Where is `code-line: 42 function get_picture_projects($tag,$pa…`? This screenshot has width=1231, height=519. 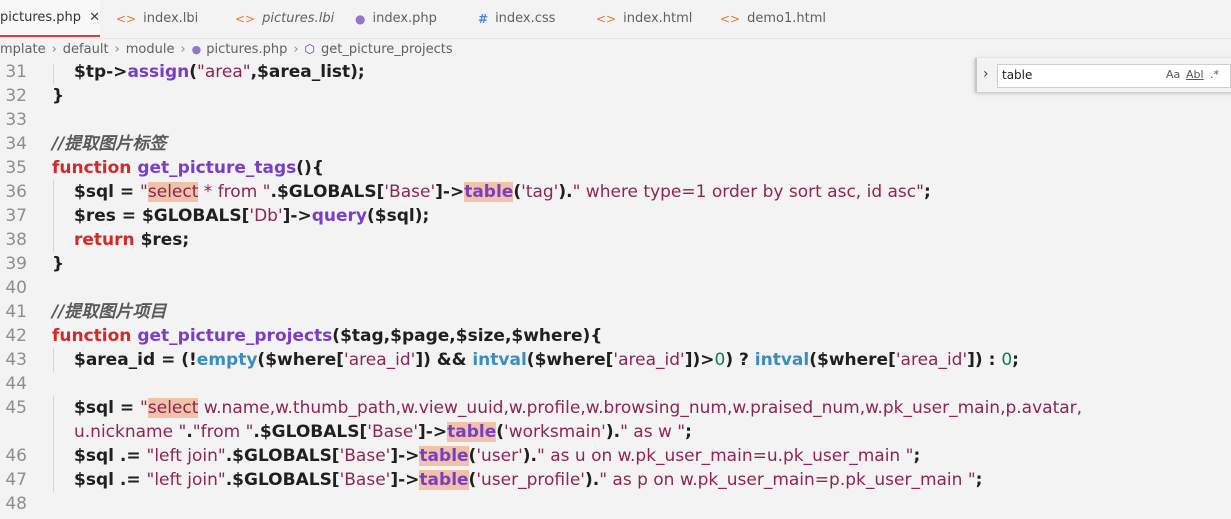 code-line: 42 function get_picture_projects($tag,$pa… is located at coordinates (615, 336).